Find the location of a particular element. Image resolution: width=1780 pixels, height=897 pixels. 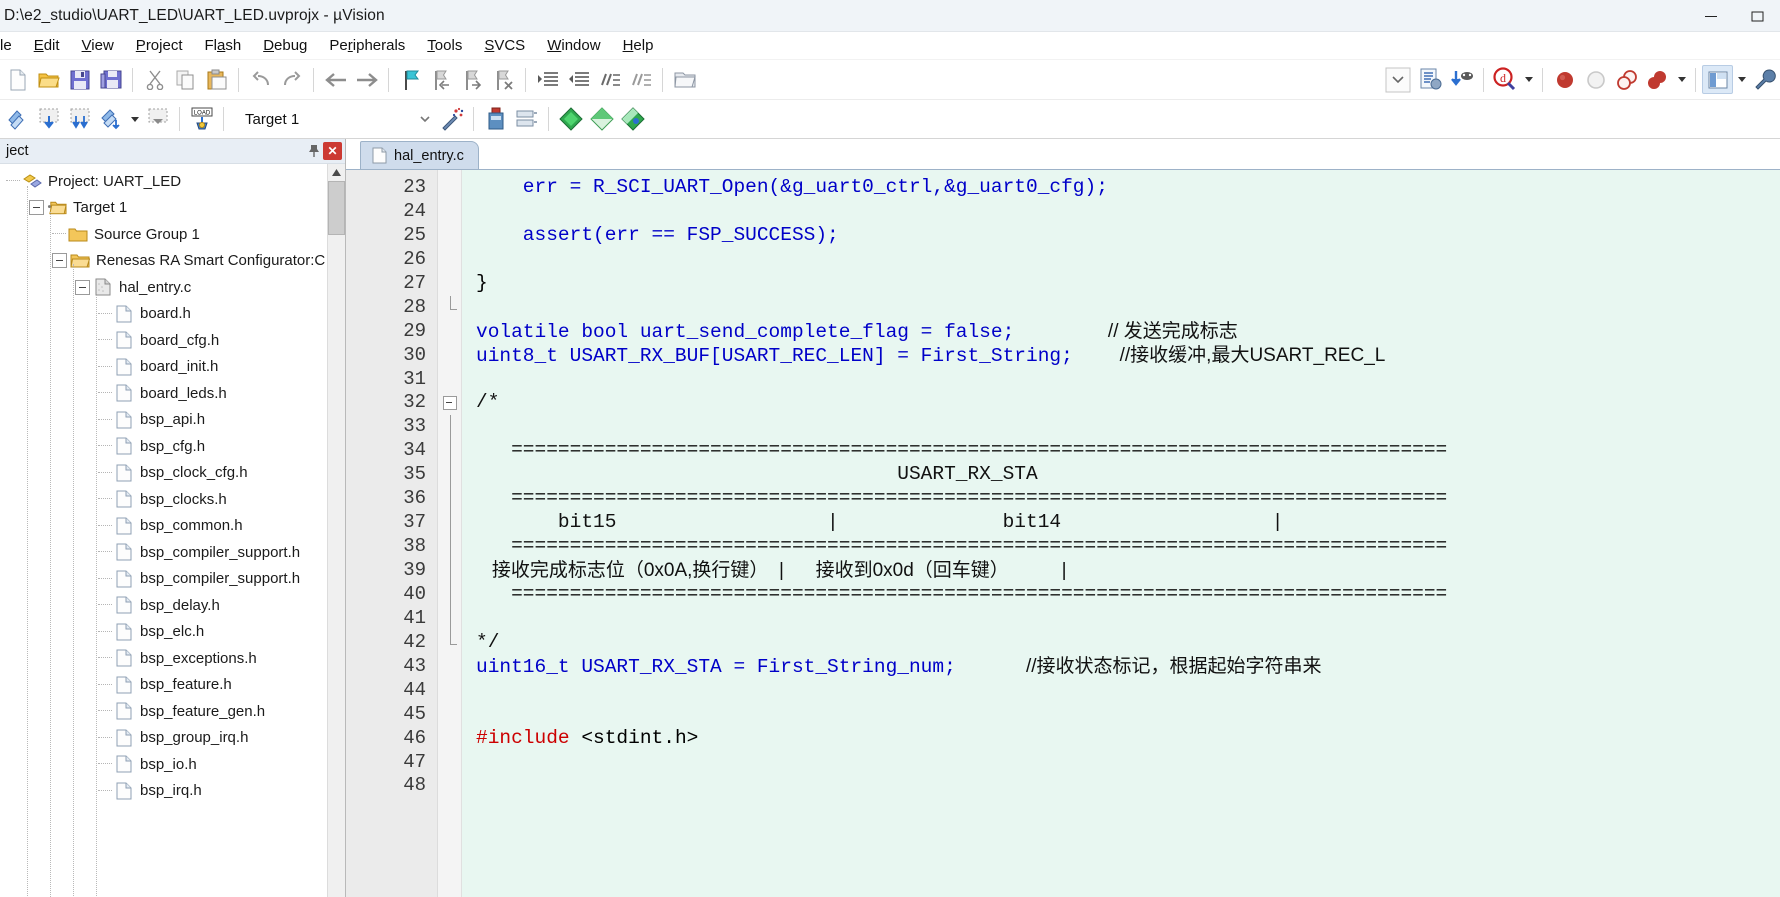

breakpoint-enable-all-icon is located at coordinates (1657, 79).